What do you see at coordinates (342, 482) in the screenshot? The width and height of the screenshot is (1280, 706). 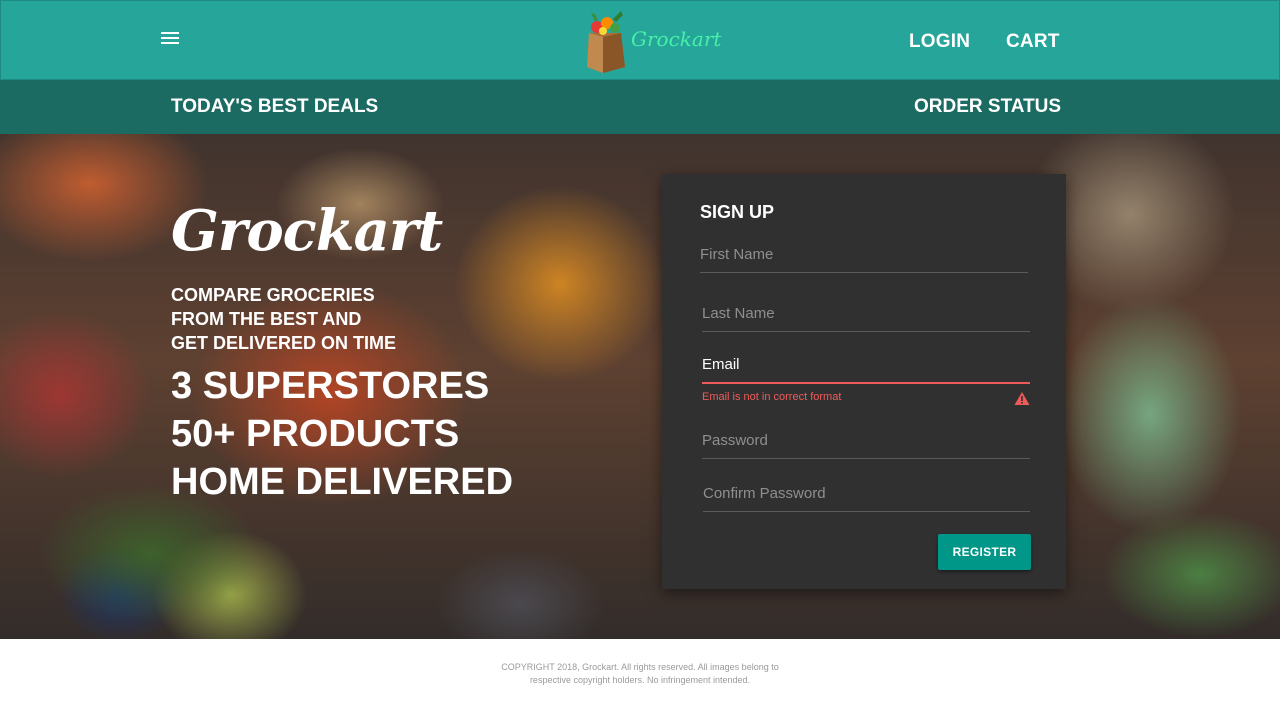 I see `stat-line: HOME DELIVERED` at bounding box center [342, 482].